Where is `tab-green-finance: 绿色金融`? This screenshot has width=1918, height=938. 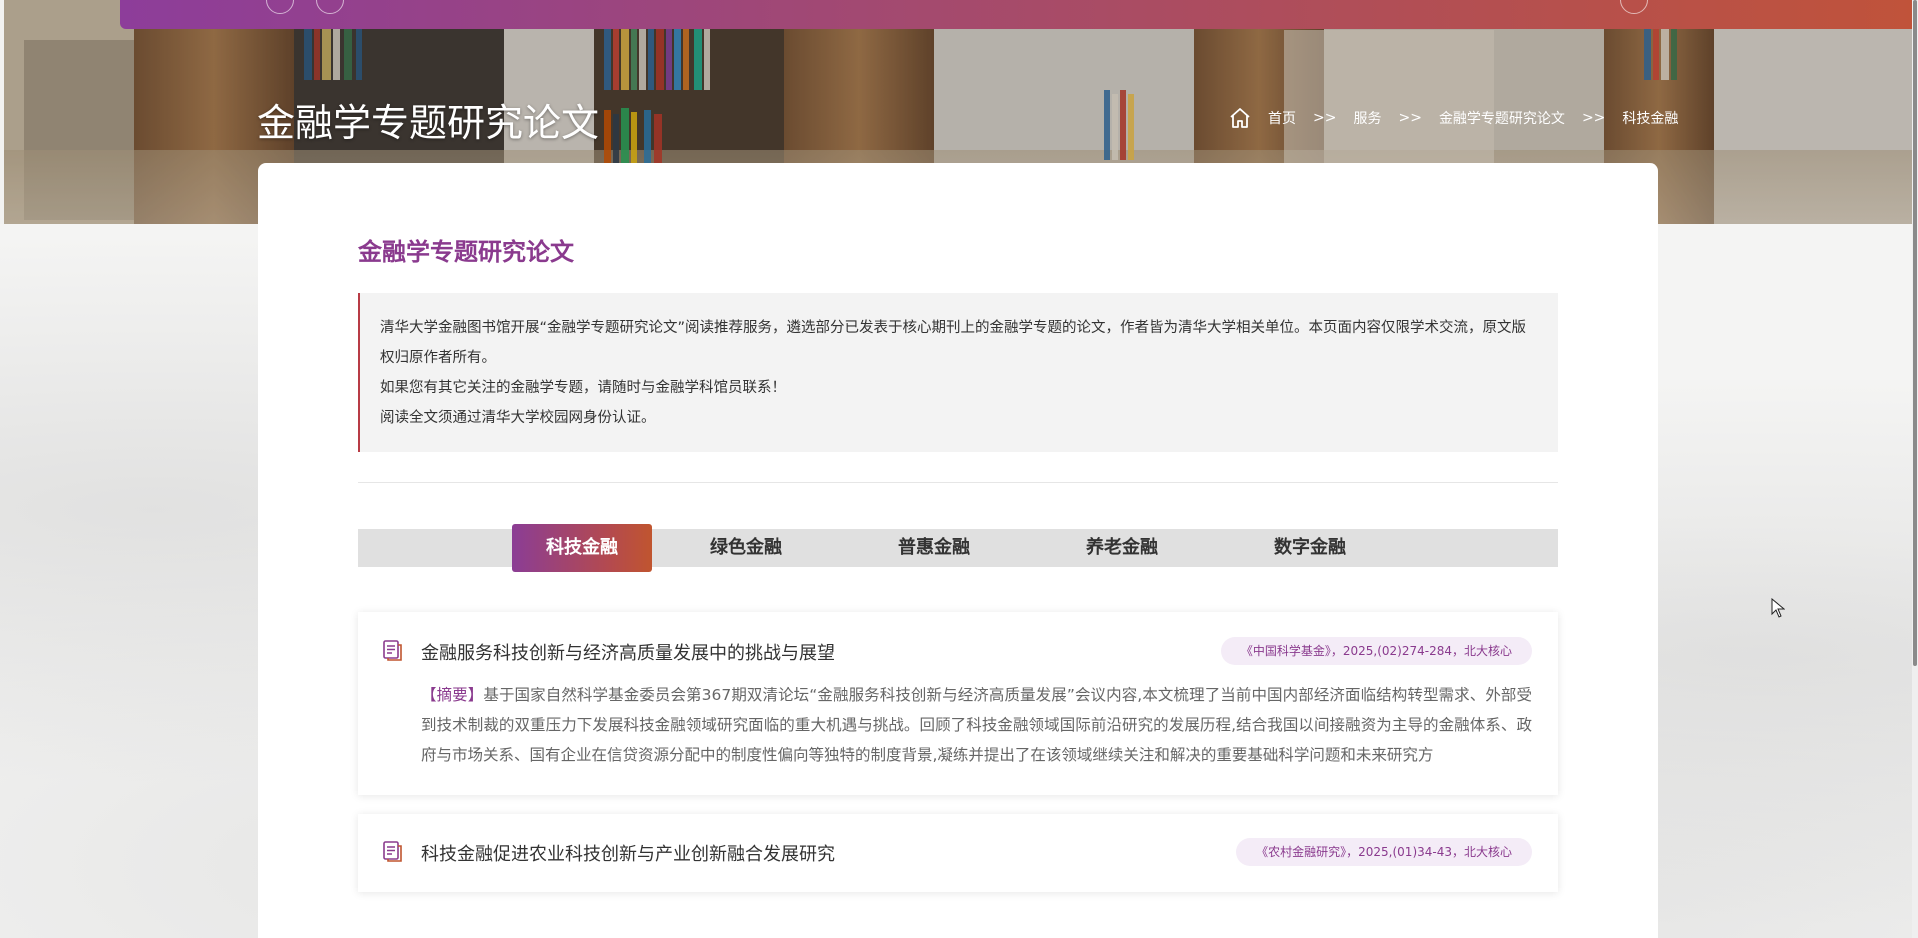
tab-green-finance: 绿色金融 is located at coordinates (746, 548).